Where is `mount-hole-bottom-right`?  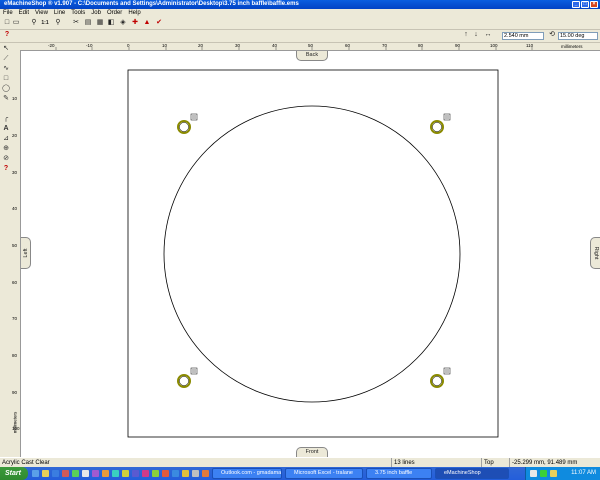 mount-hole-bottom-right is located at coordinates (440, 377).